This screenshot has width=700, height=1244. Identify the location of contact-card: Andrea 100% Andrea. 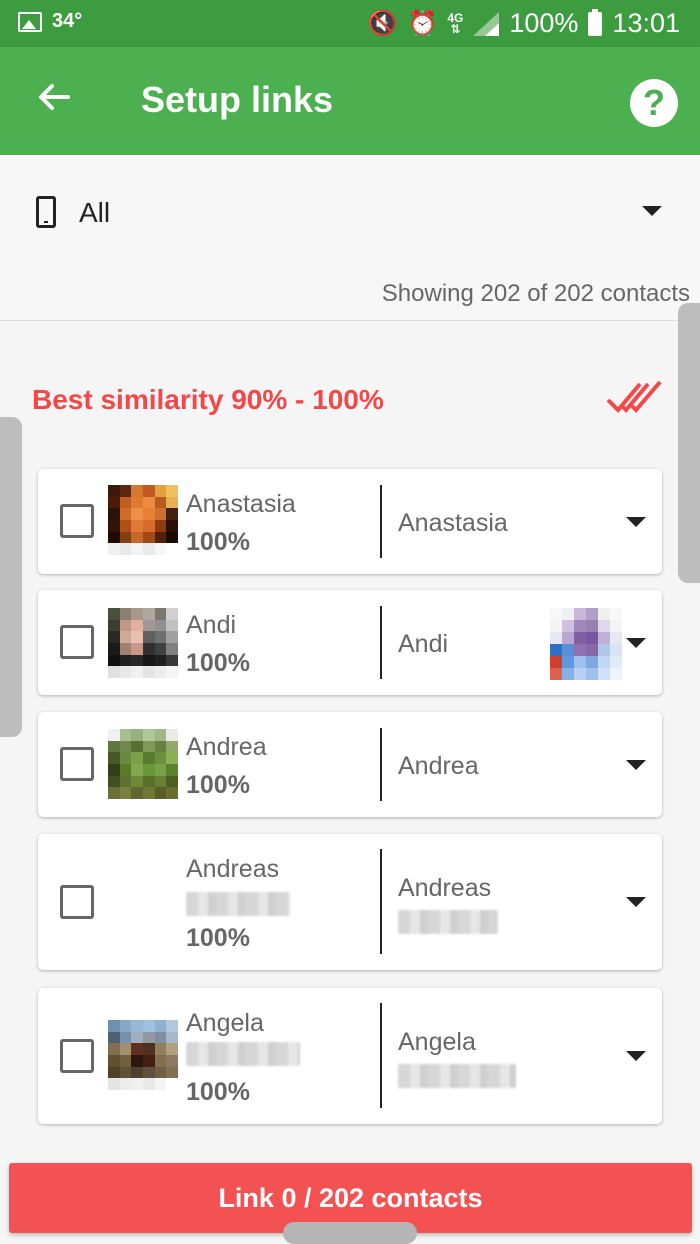
(350, 764).